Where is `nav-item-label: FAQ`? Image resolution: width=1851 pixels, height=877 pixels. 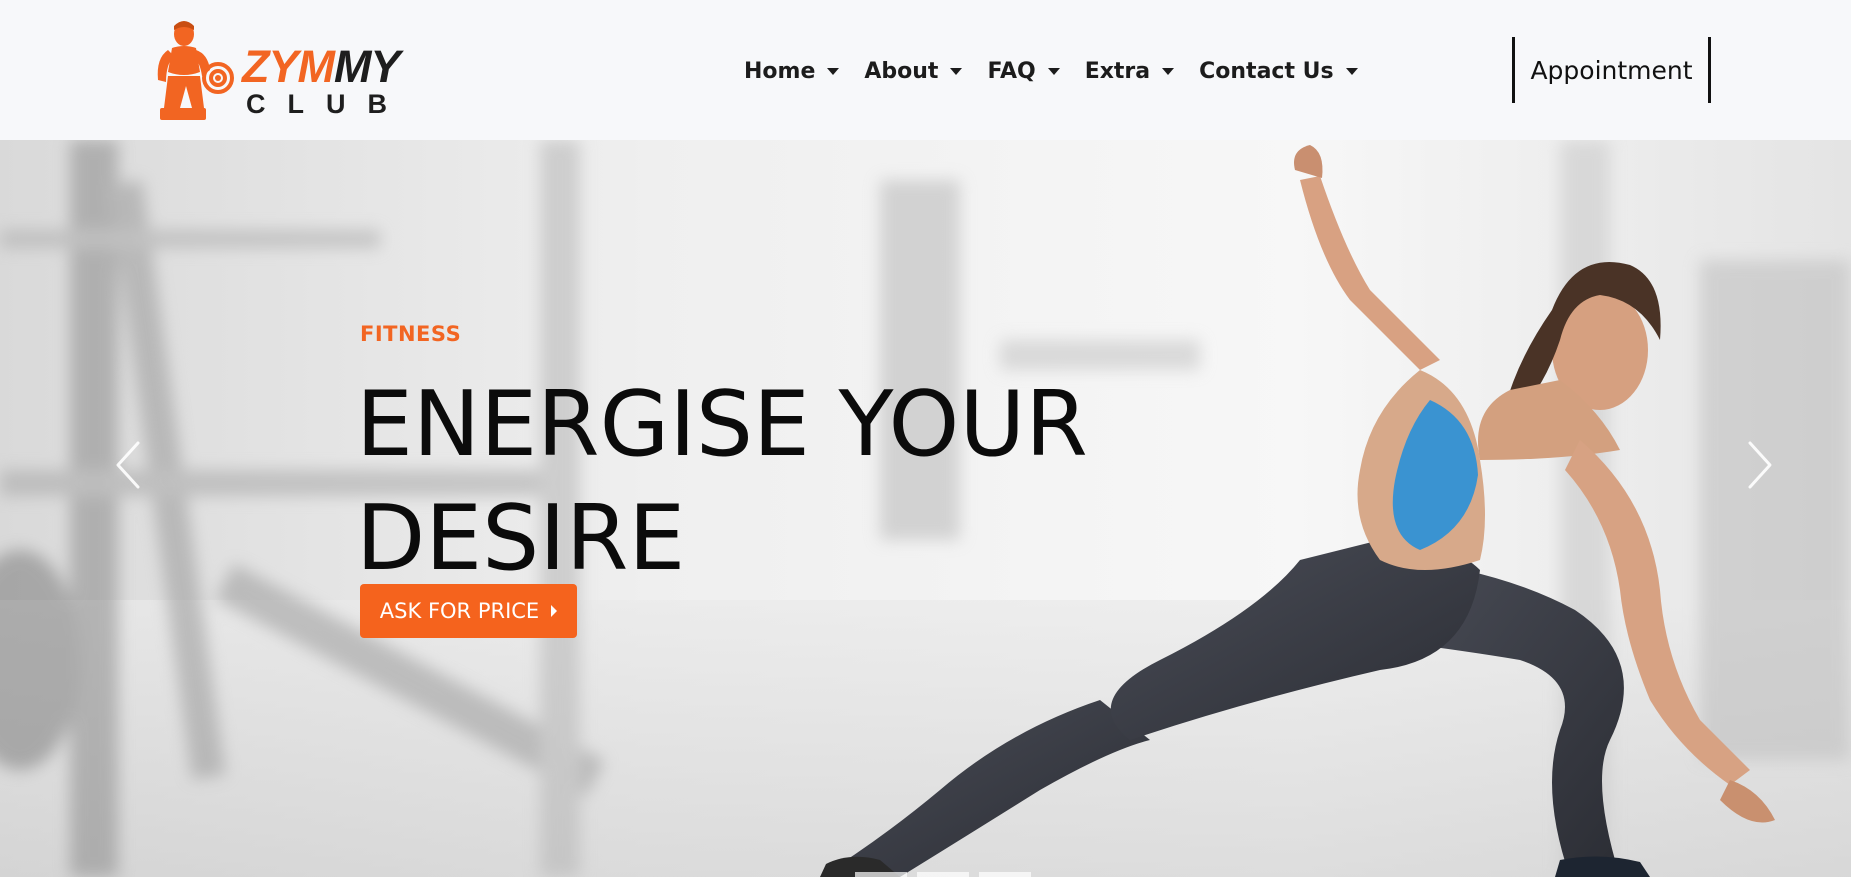
nav-item-label: FAQ is located at coordinates (1011, 71).